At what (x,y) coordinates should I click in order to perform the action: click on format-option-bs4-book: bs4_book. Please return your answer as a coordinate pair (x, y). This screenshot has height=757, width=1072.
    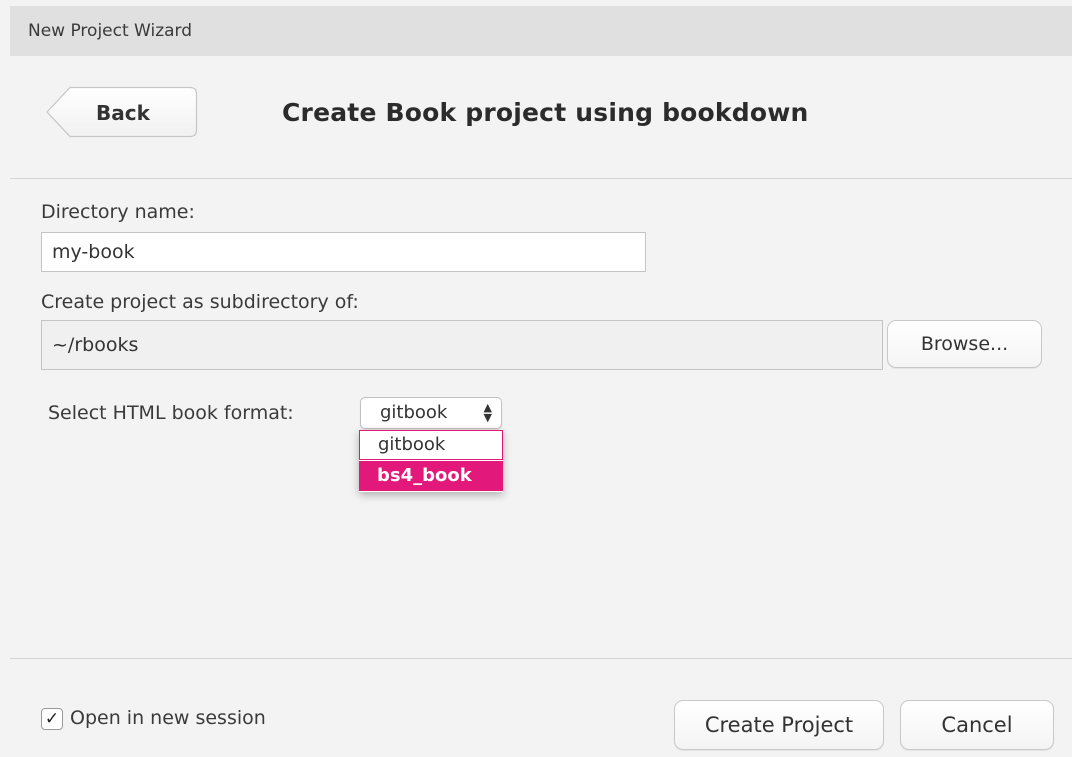
    Looking at the image, I should click on (431, 476).